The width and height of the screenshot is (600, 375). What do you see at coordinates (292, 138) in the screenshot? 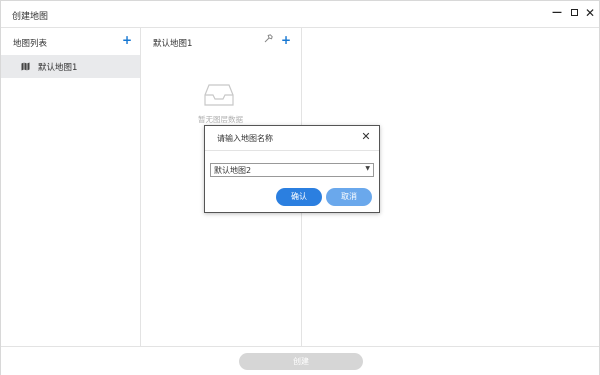
I see `dialog-header: 请输入地图名称 ✕` at bounding box center [292, 138].